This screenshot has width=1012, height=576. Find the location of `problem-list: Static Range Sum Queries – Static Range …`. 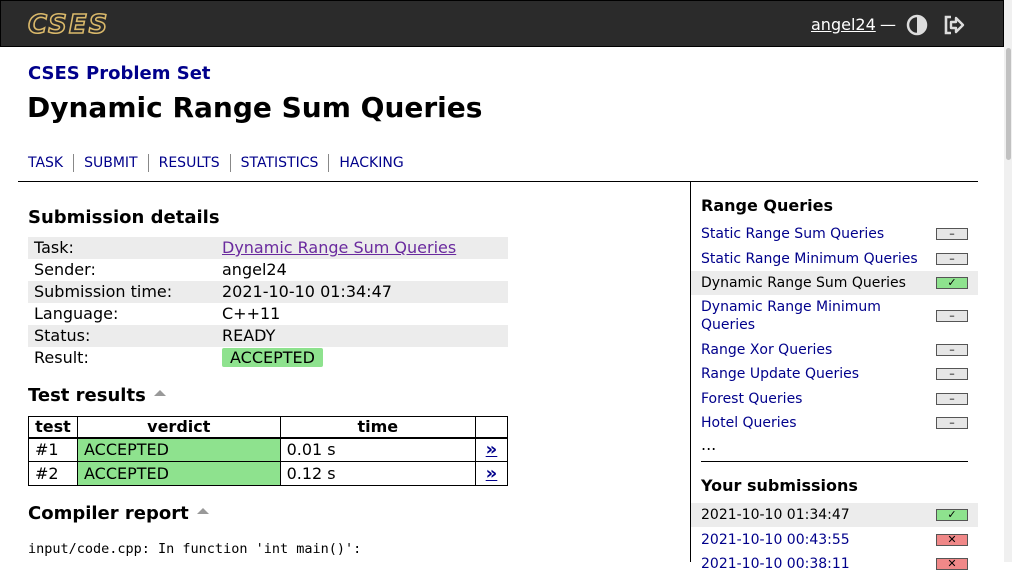

problem-list: Static Range Sum Queries – Static Range … is located at coordinates (834, 328).